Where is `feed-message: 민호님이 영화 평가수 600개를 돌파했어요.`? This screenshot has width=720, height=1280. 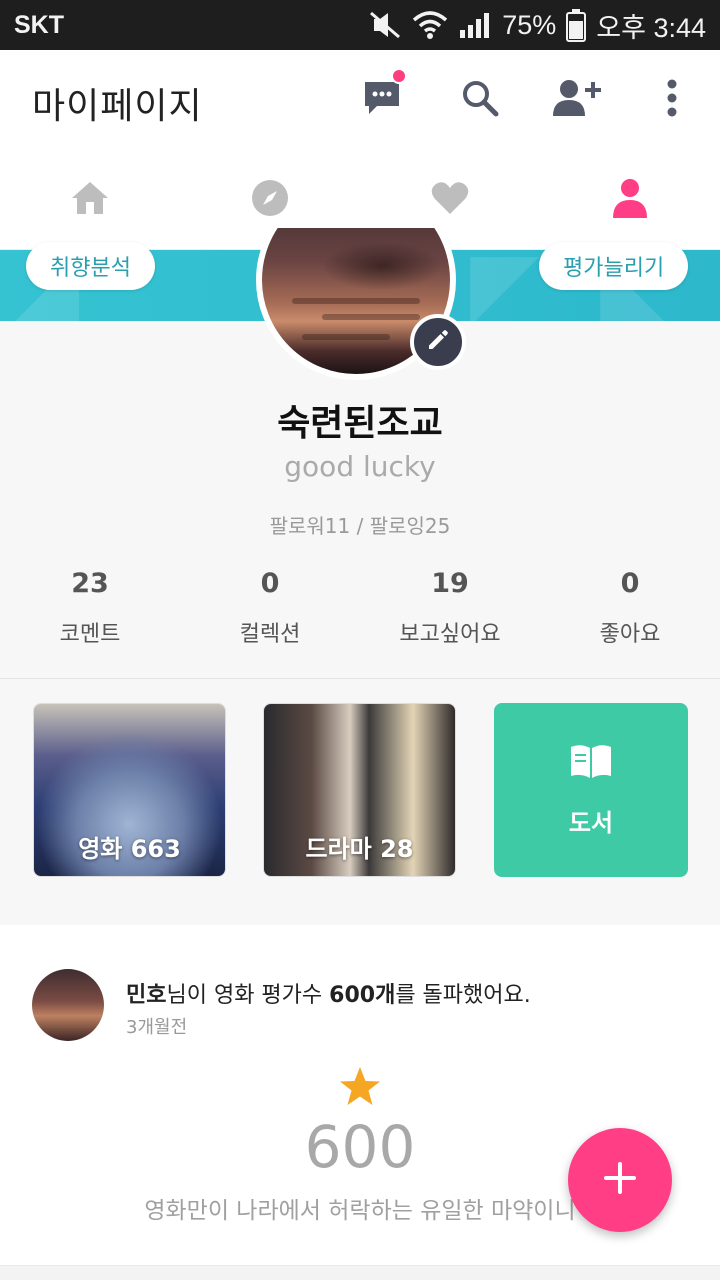
feed-message: 민호님이 영화 평가수 600개를 돌파했어요. is located at coordinates (328, 993).